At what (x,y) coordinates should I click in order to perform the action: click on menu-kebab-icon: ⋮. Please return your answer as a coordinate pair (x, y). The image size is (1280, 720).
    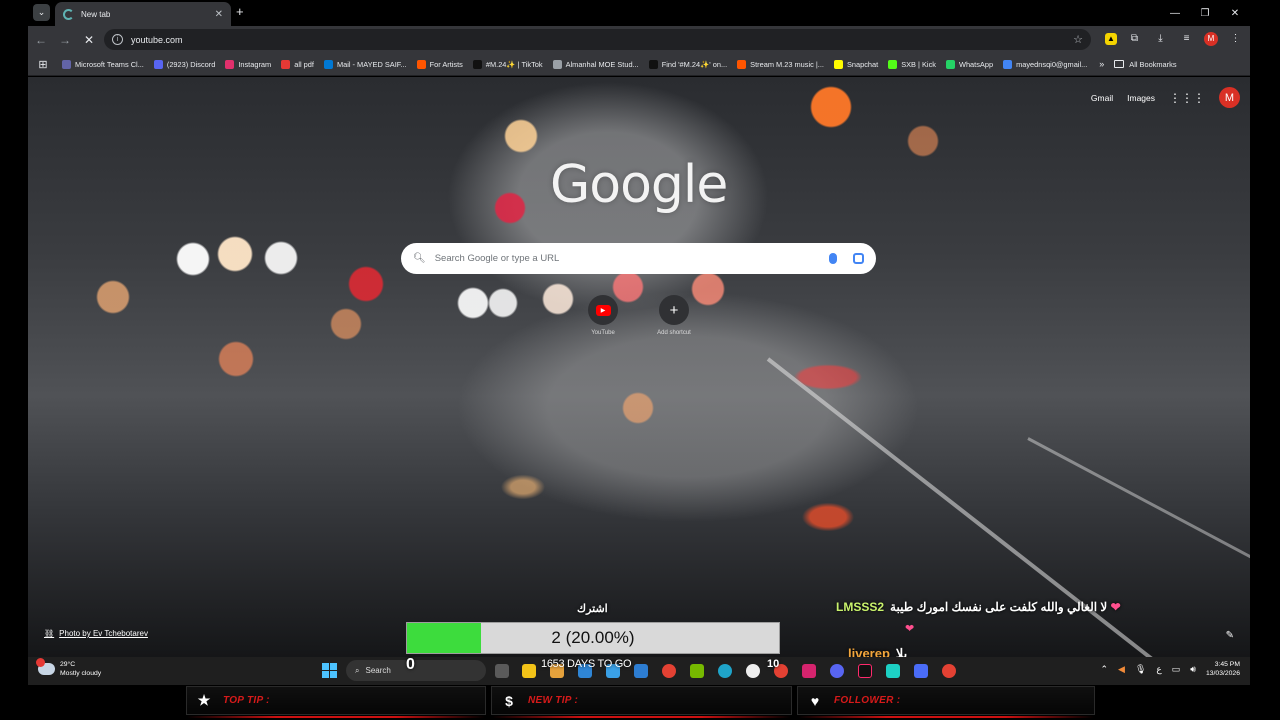
    Looking at the image, I should click on (1235, 38).